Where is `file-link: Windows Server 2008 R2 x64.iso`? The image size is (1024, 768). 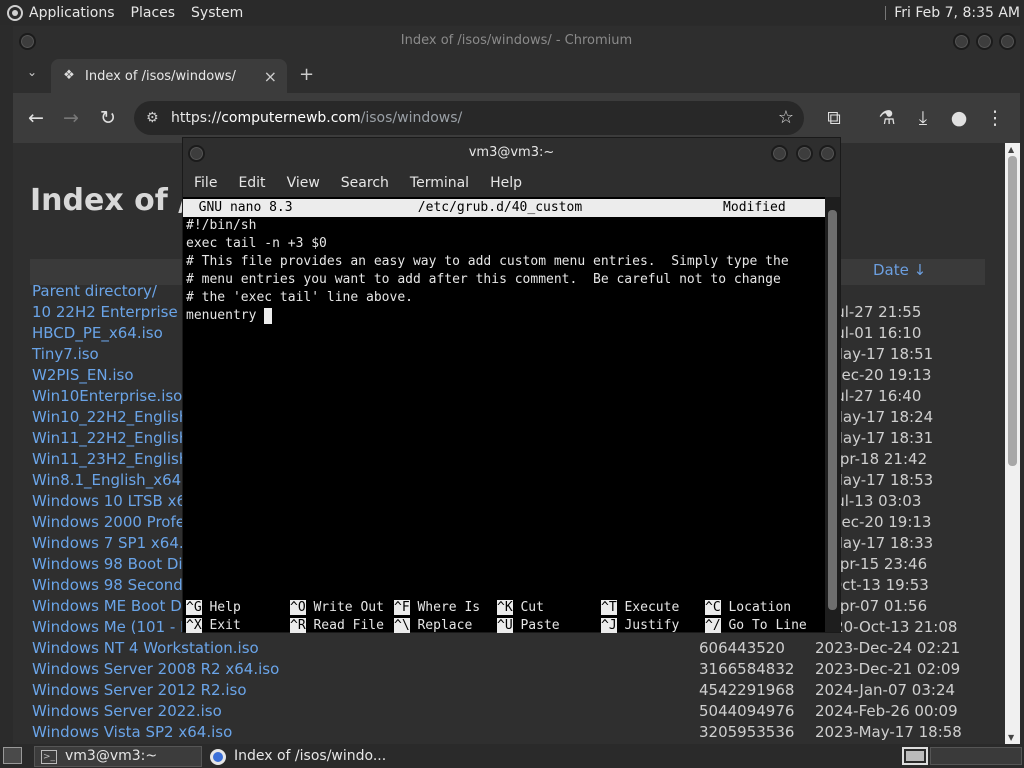
file-link: Windows Server 2008 R2 x64.iso is located at coordinates (155, 669).